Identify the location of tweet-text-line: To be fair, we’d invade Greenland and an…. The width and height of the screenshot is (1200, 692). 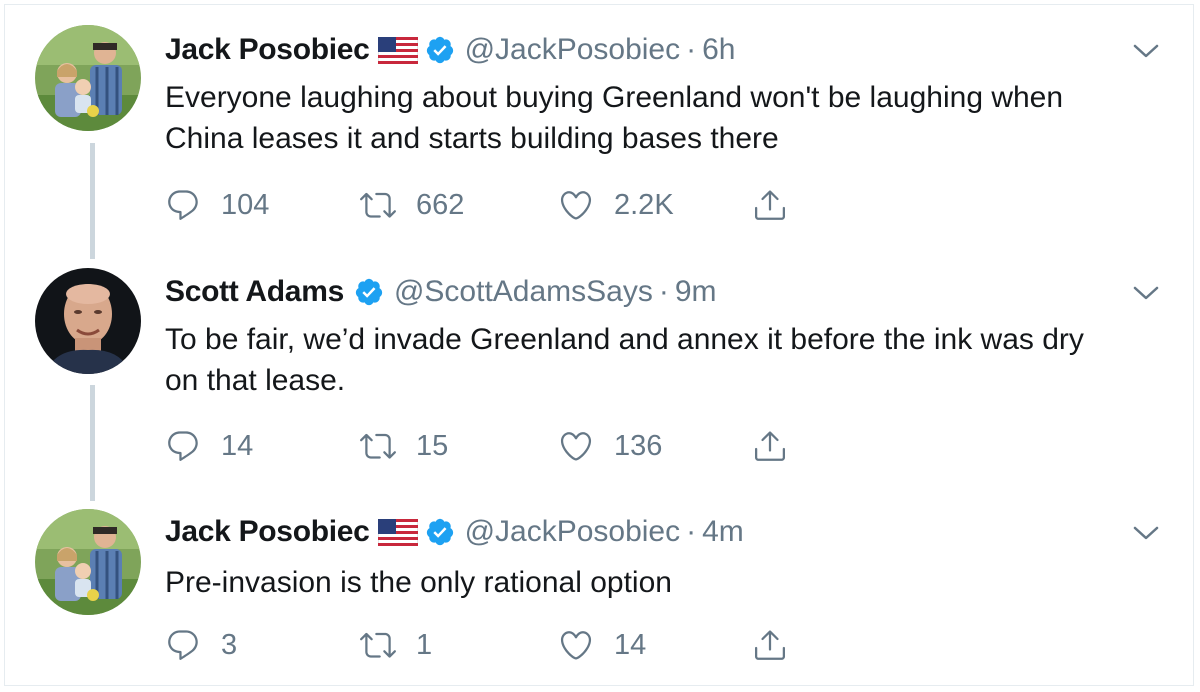
(624, 339).